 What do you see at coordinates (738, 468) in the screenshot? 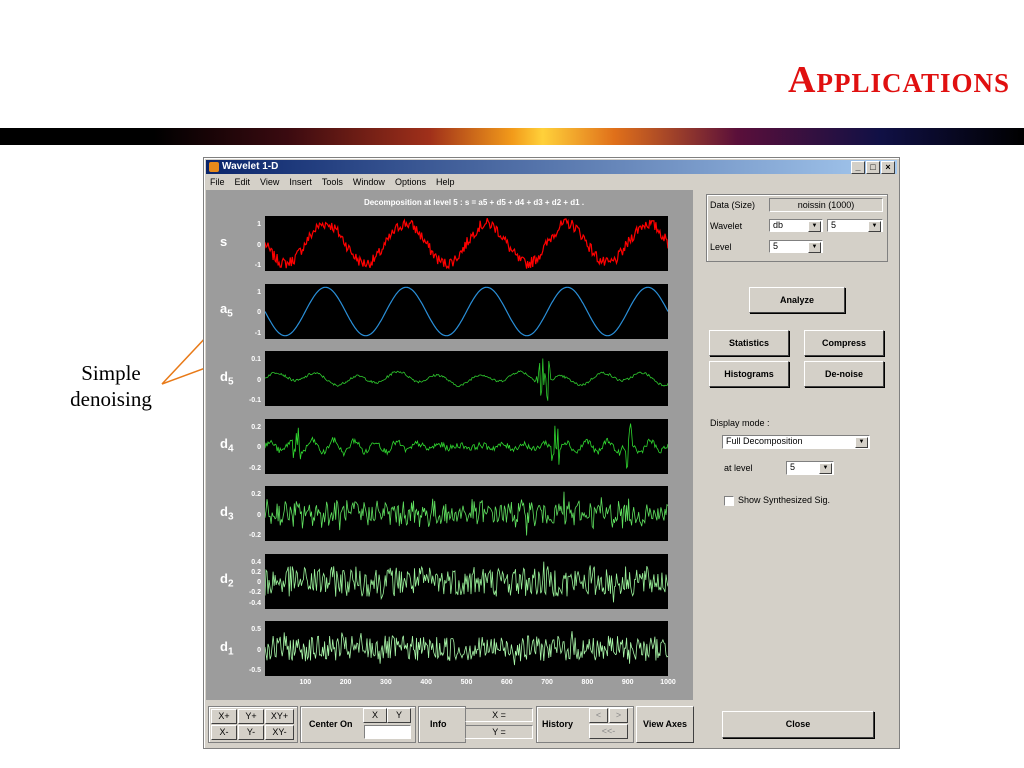
I see `at-level-label: at level` at bounding box center [738, 468].